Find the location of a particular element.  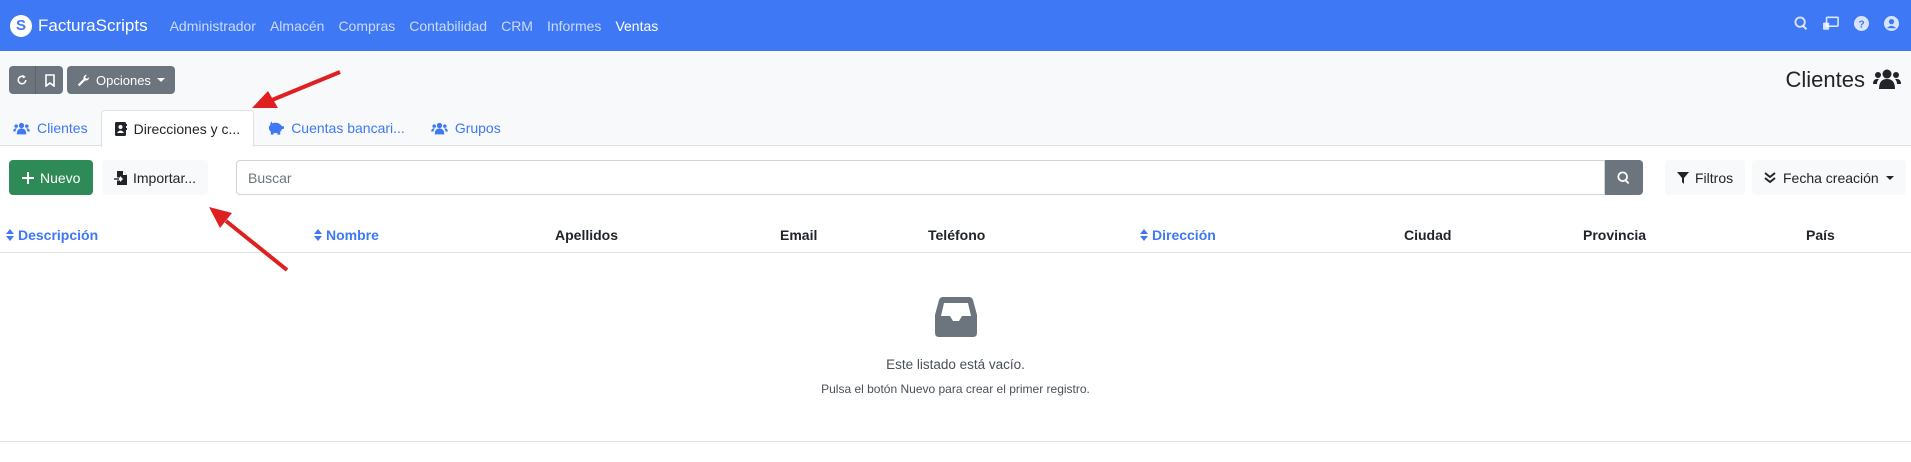

annotation-arrow-to-tab is located at coordinates (296, 89).